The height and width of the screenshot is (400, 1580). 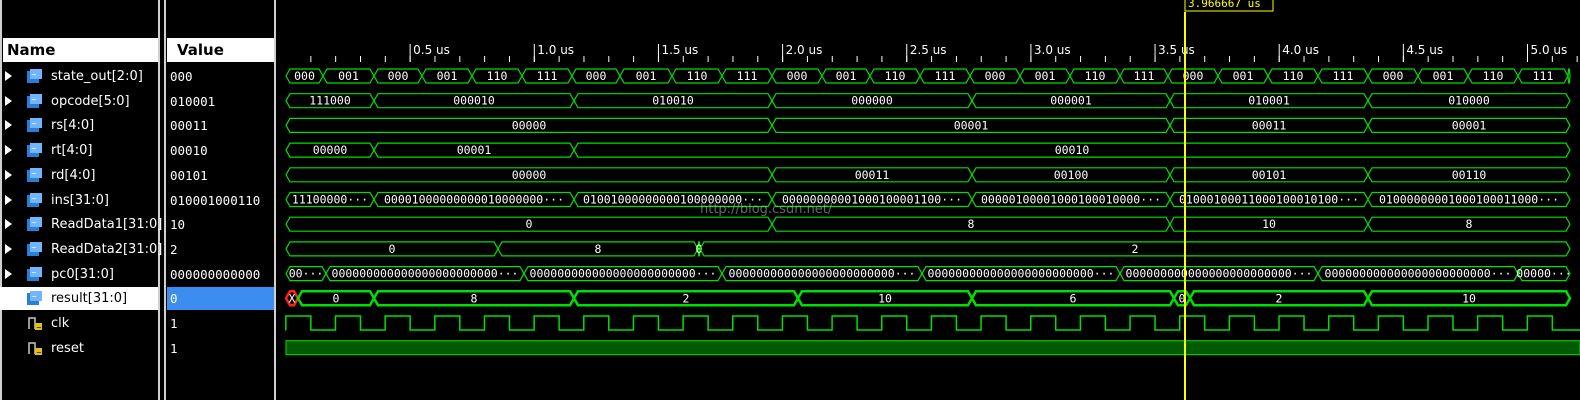 I want to click on bus-segment-value: 010000, so click(x=1469, y=101).